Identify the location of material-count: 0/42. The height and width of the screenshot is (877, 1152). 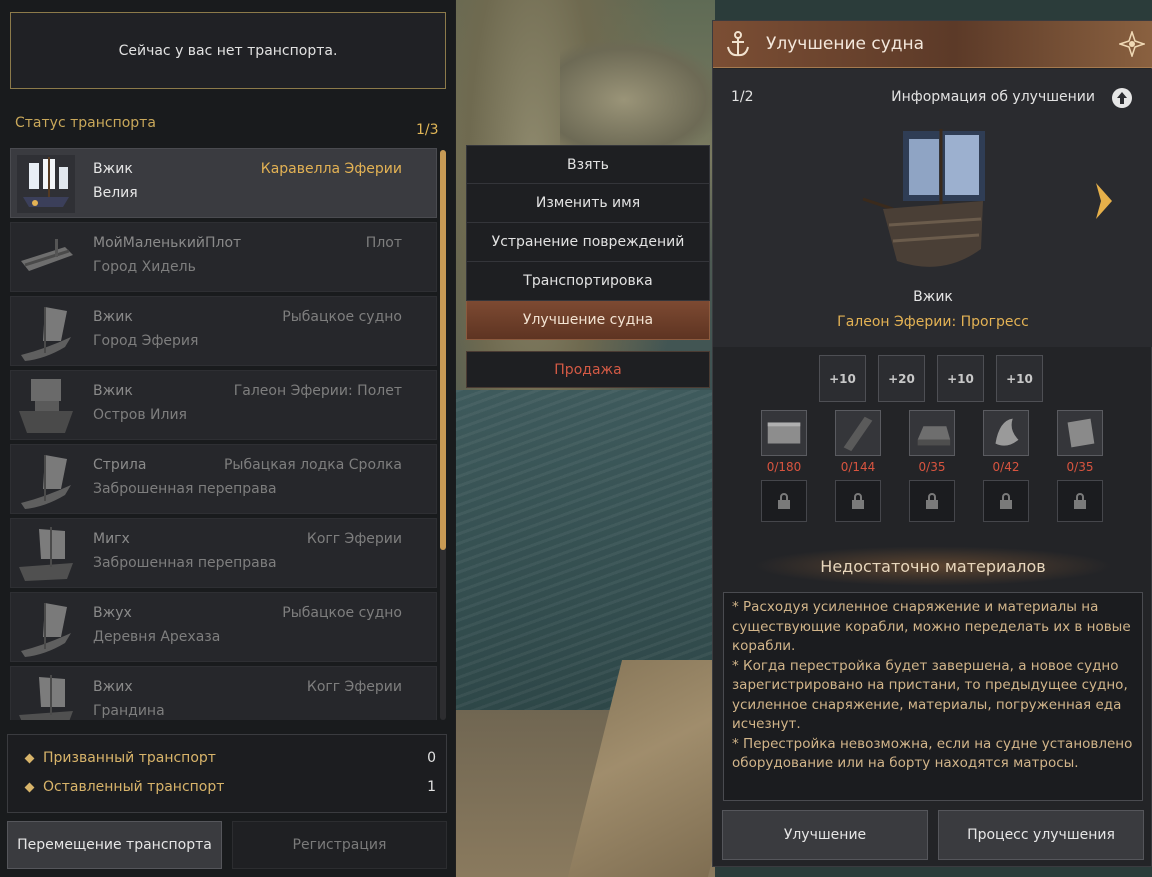
(1006, 467).